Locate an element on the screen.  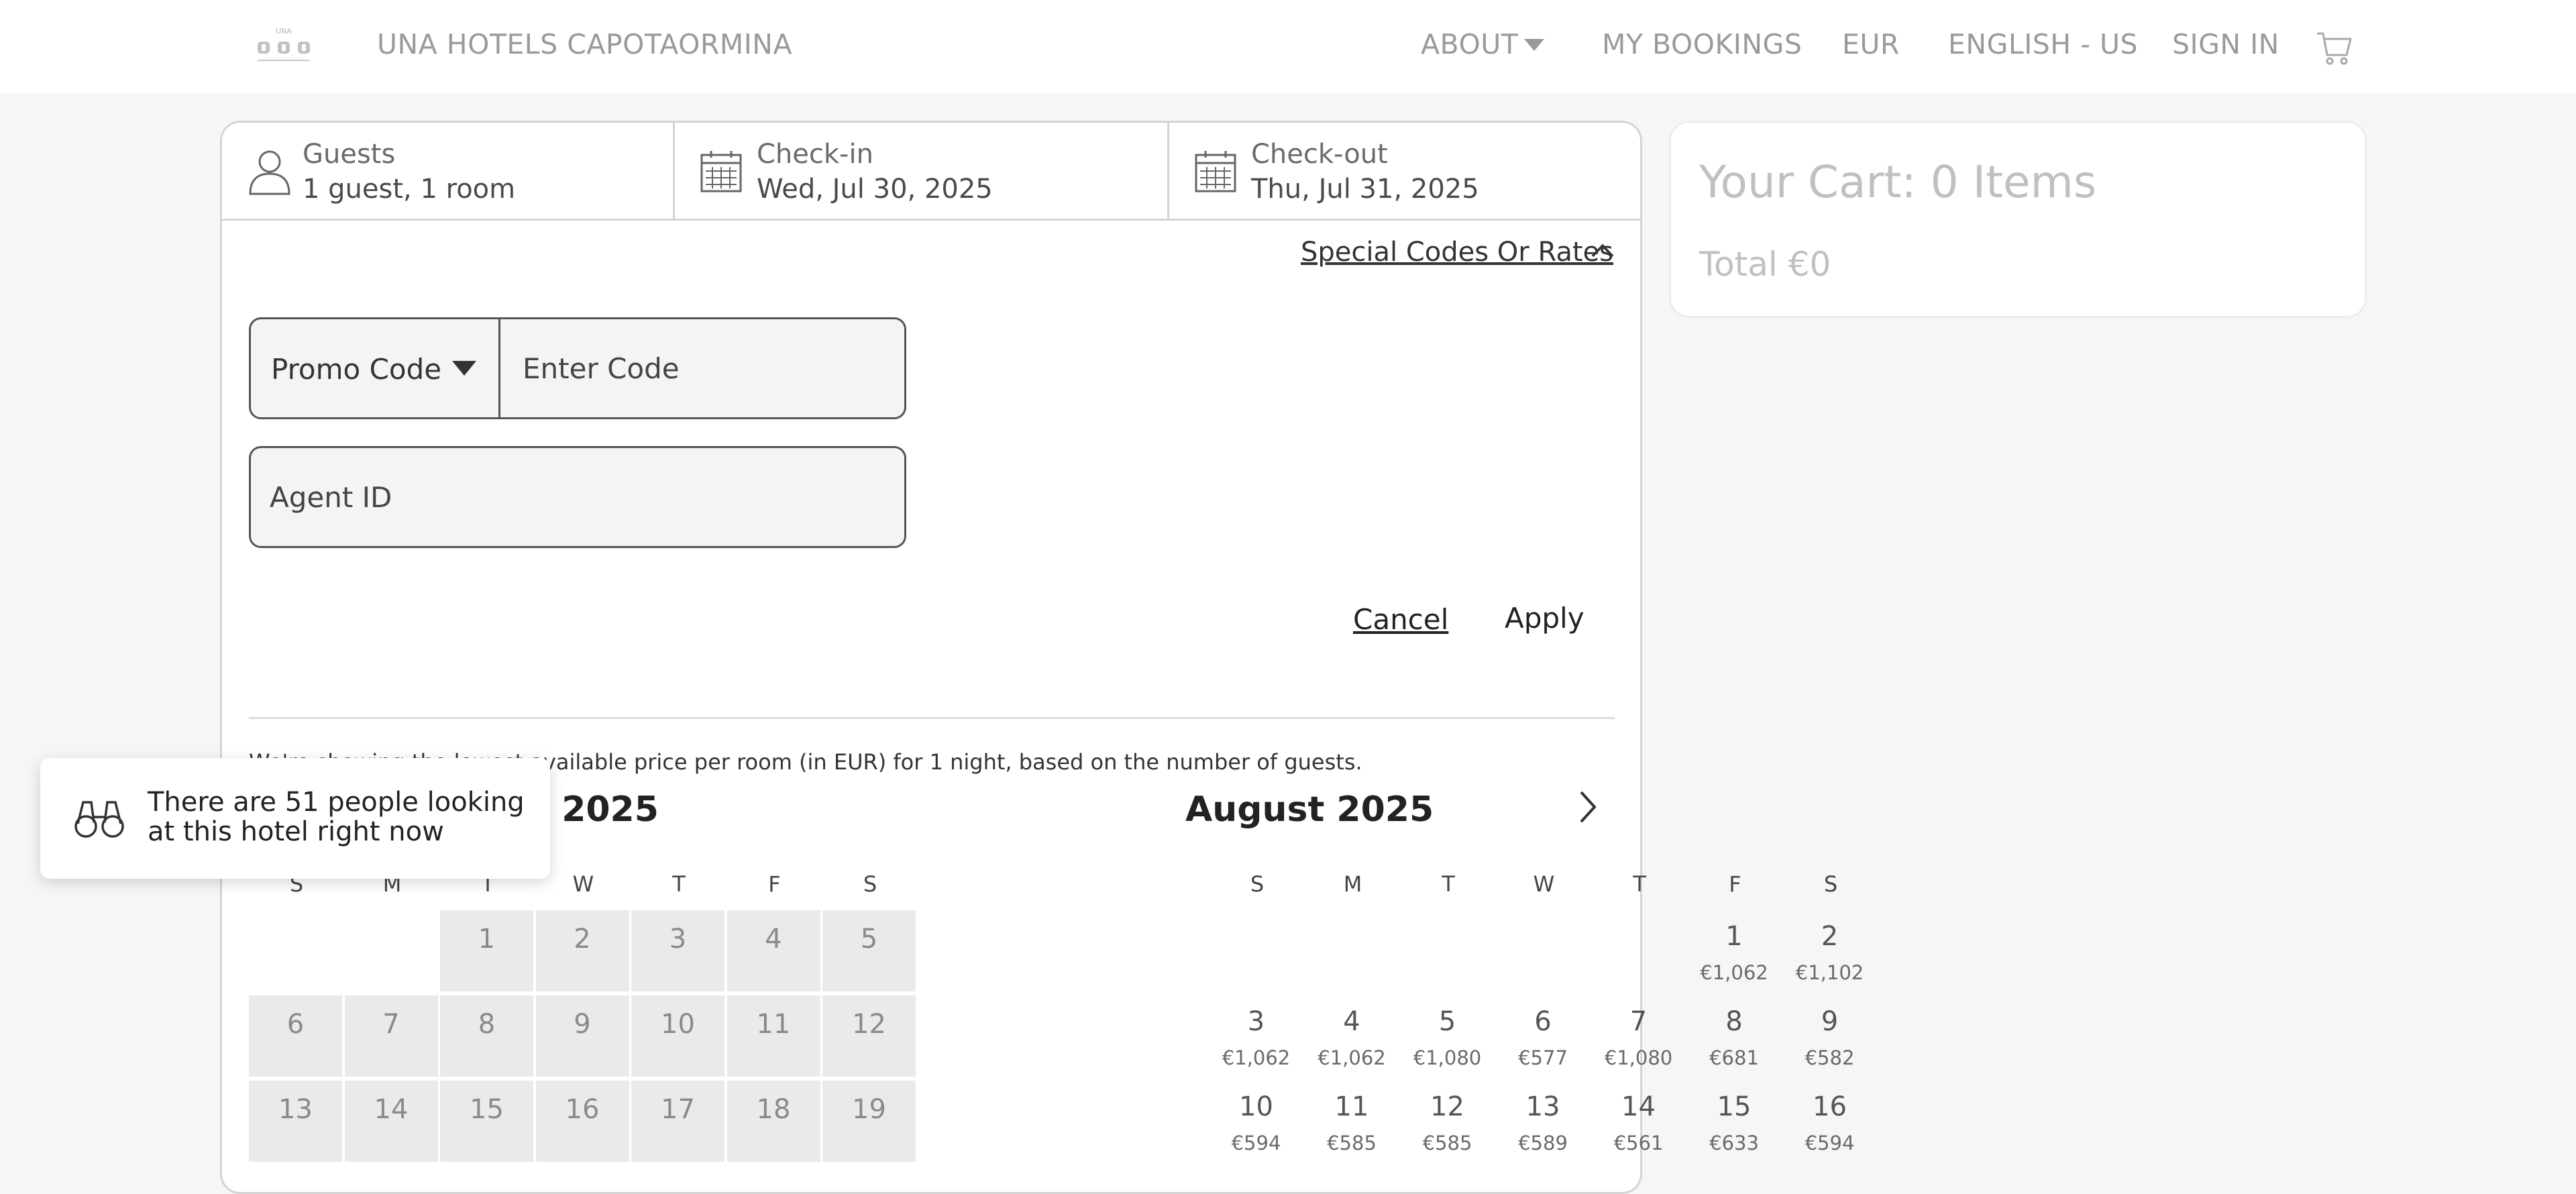
day-price: €582 is located at coordinates (1830, 1057).